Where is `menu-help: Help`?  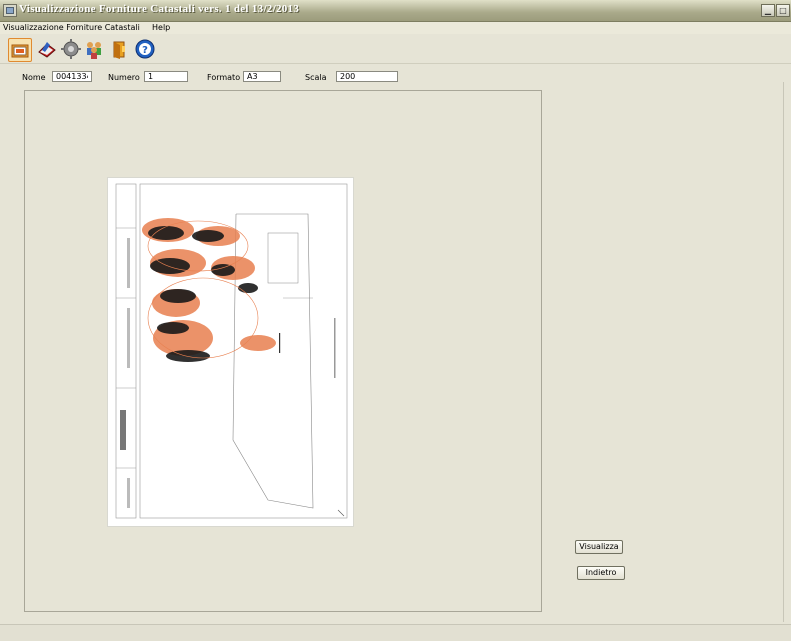 menu-help: Help is located at coordinates (161, 27).